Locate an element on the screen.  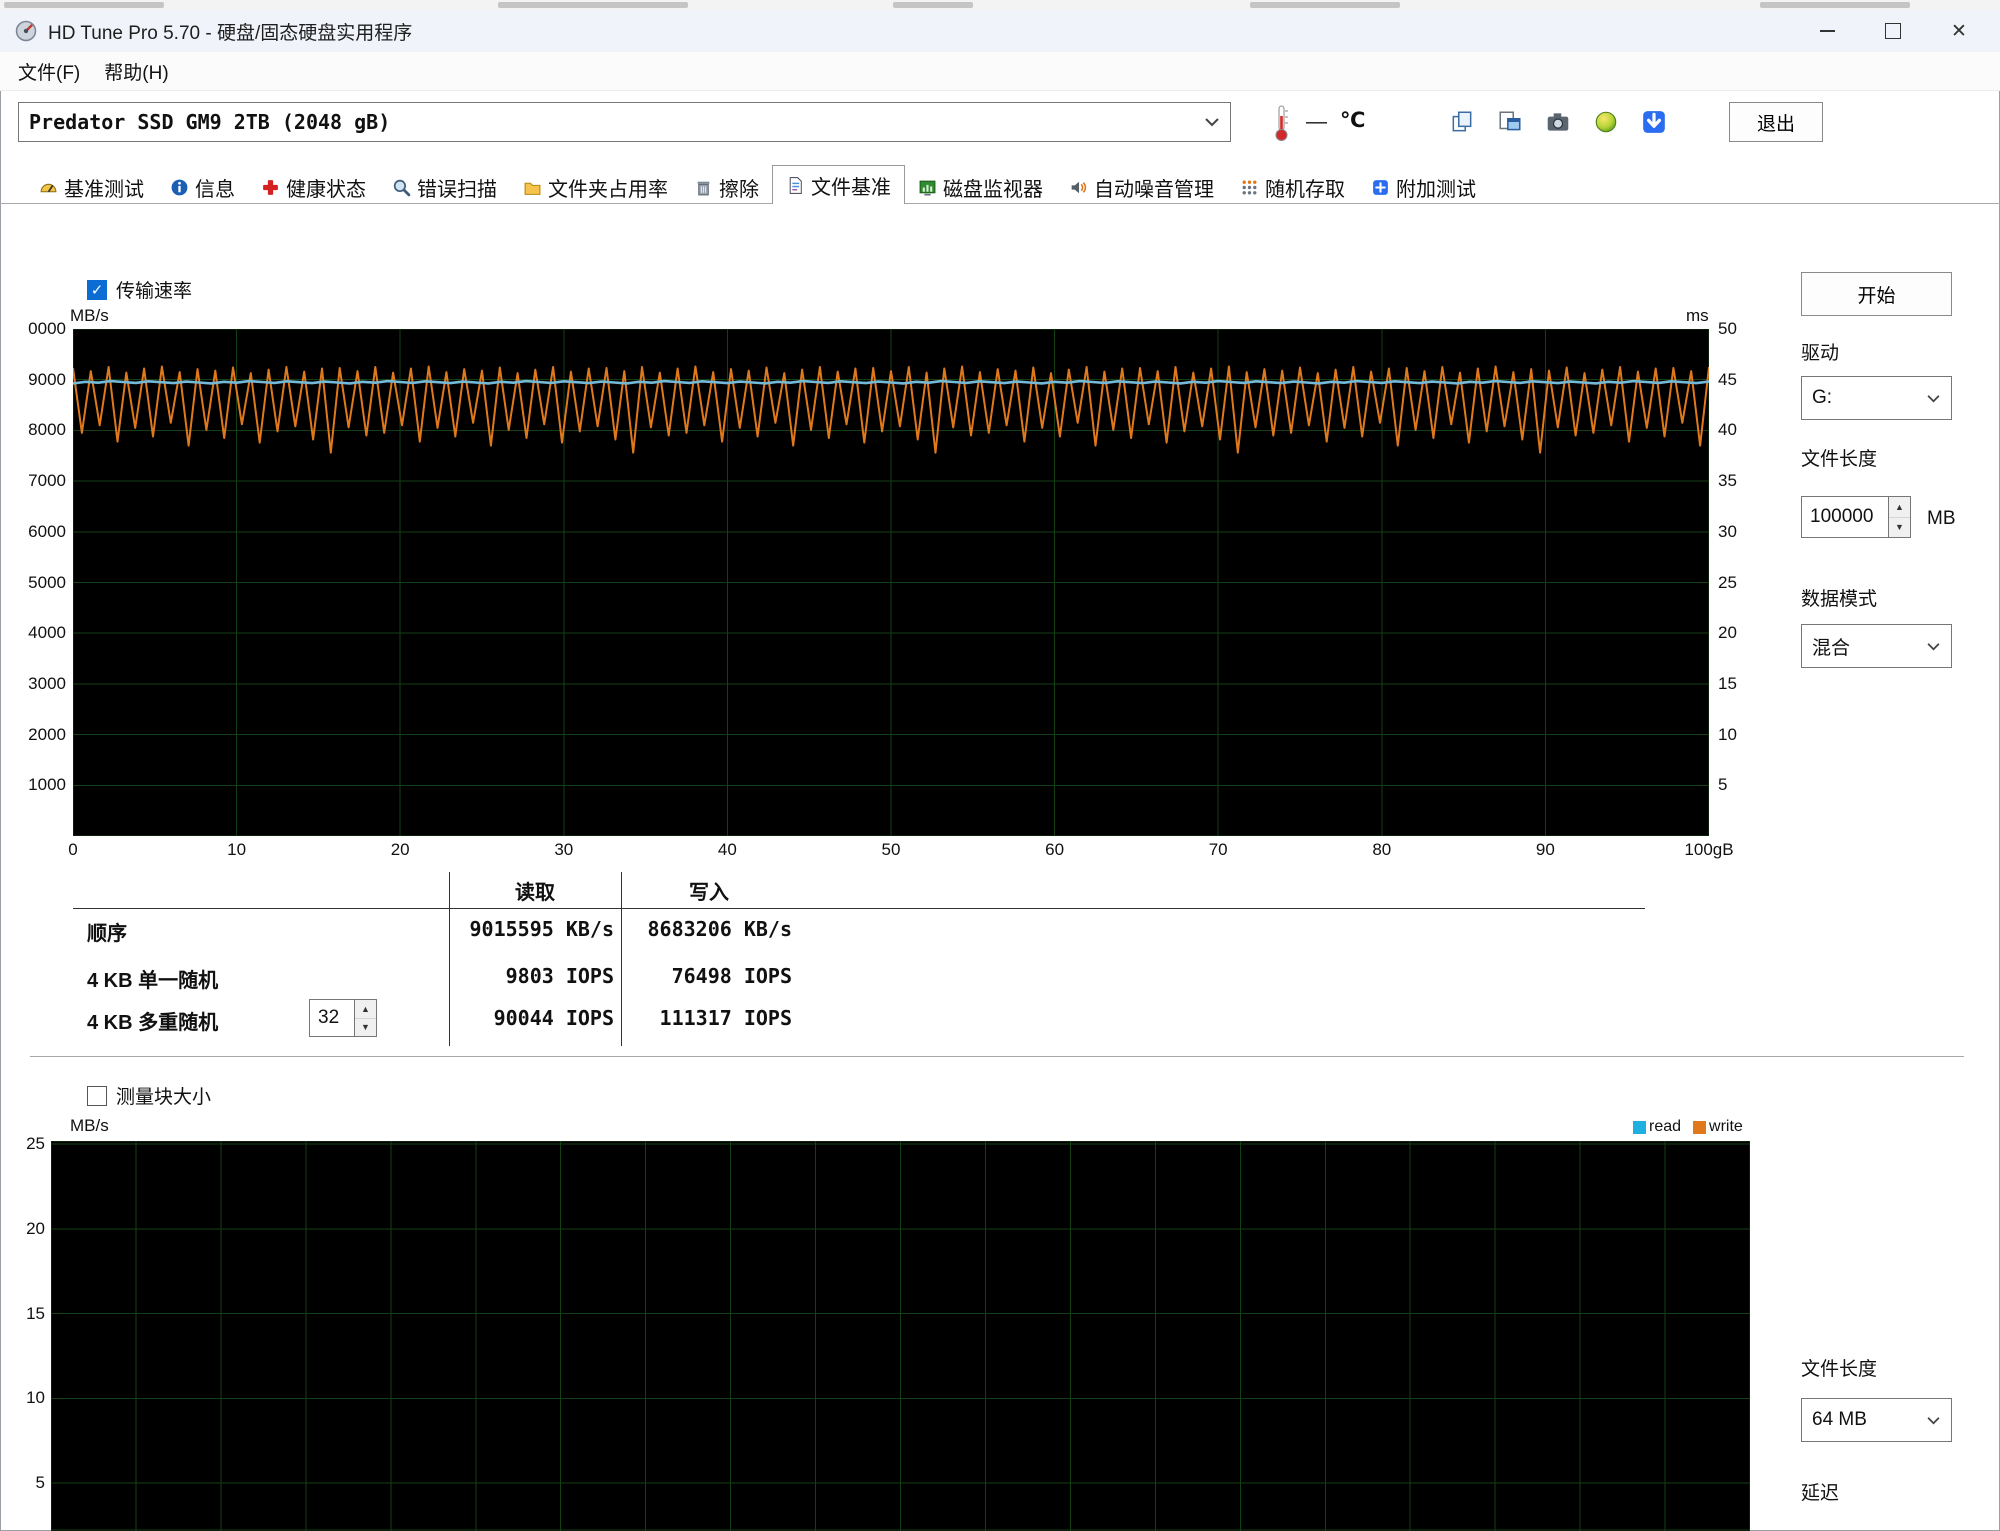
file-length-stepper: ▲ ▼ is located at coordinates (1856, 517).